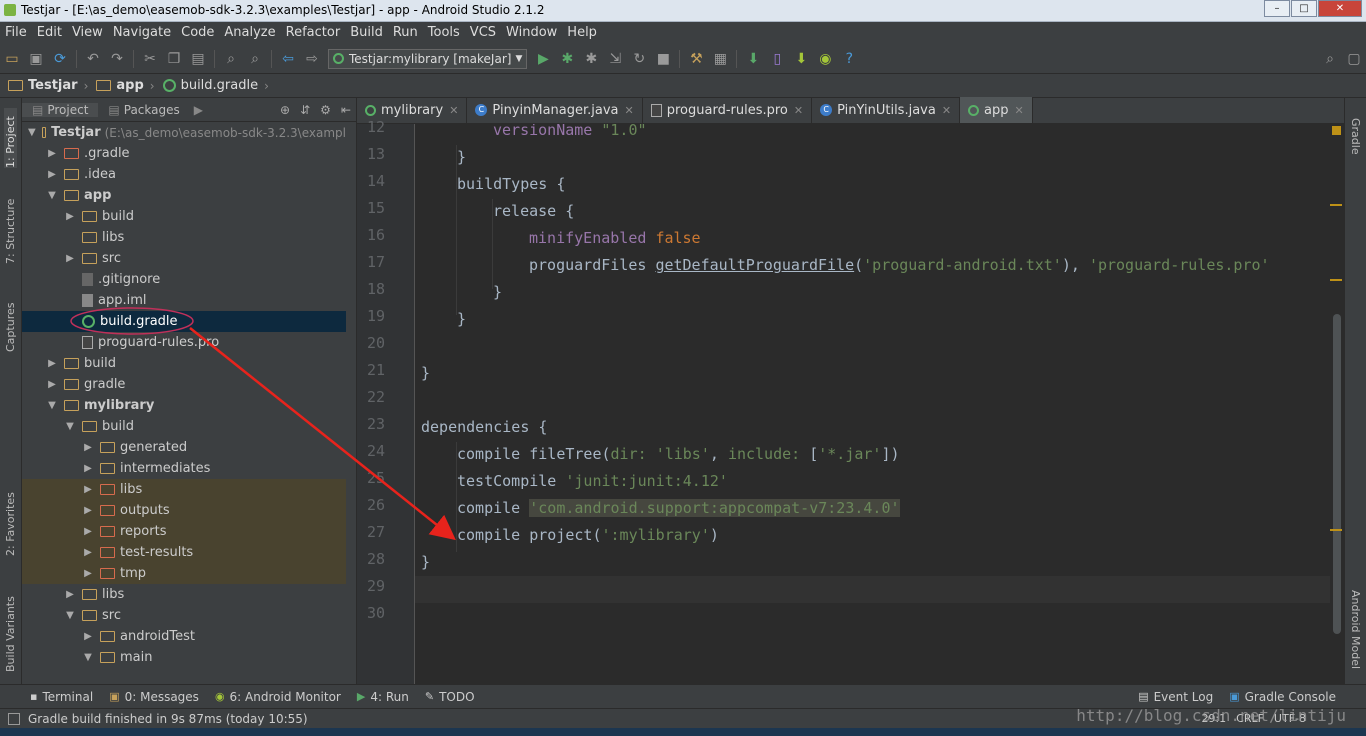 Image resolution: width=1366 pixels, height=736 pixels. I want to click on copy-icon: ❐, so click(174, 59).